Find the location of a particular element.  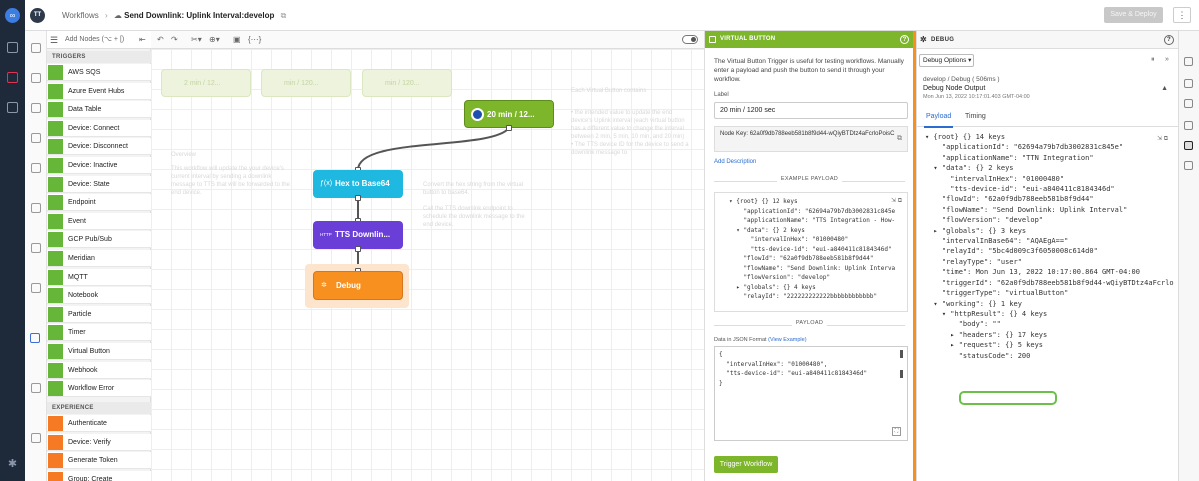

output-icon is located at coordinates (36, 168).